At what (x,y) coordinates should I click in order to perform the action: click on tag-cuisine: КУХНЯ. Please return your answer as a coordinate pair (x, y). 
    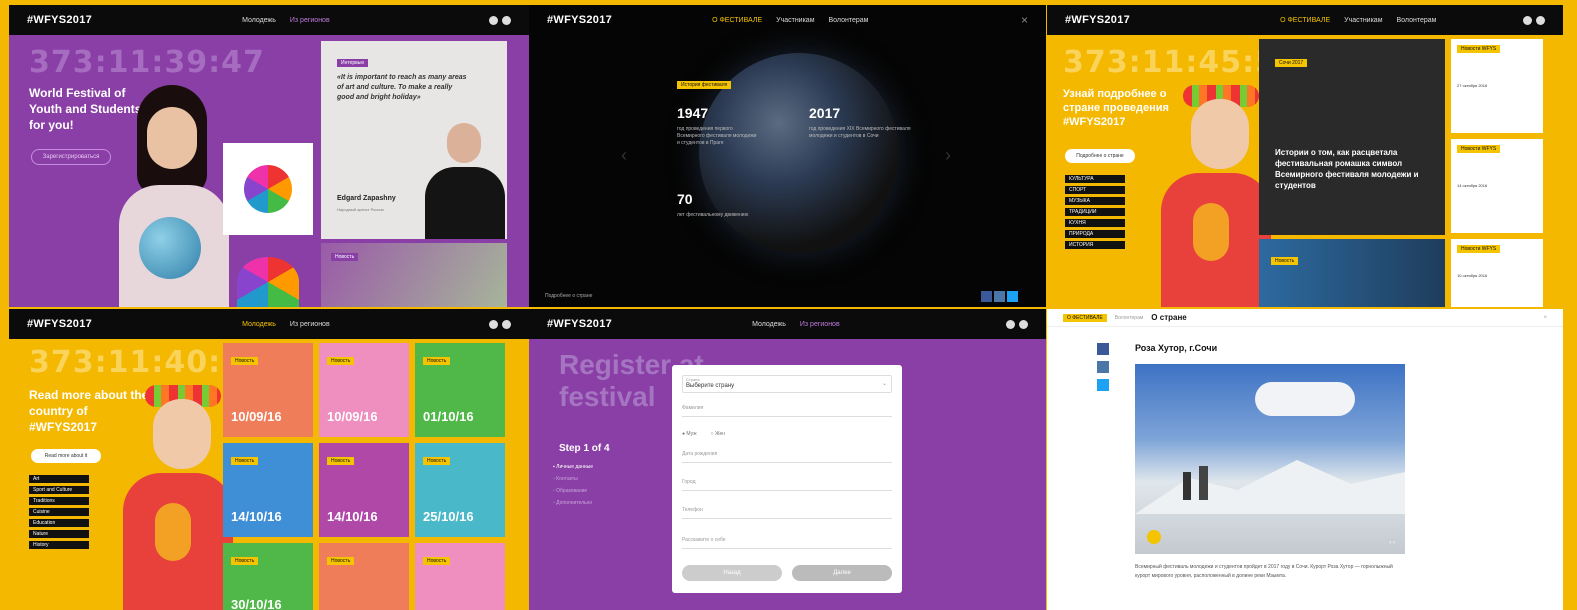
    Looking at the image, I should click on (1095, 223).